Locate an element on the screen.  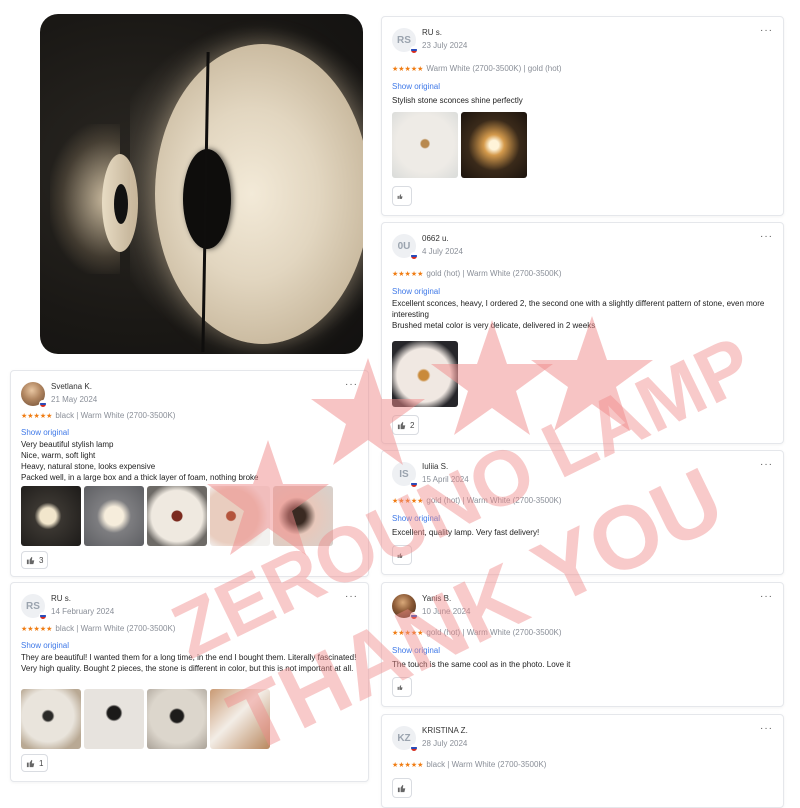
reviewer-name: 0662 u. is located at coordinates (435, 238).